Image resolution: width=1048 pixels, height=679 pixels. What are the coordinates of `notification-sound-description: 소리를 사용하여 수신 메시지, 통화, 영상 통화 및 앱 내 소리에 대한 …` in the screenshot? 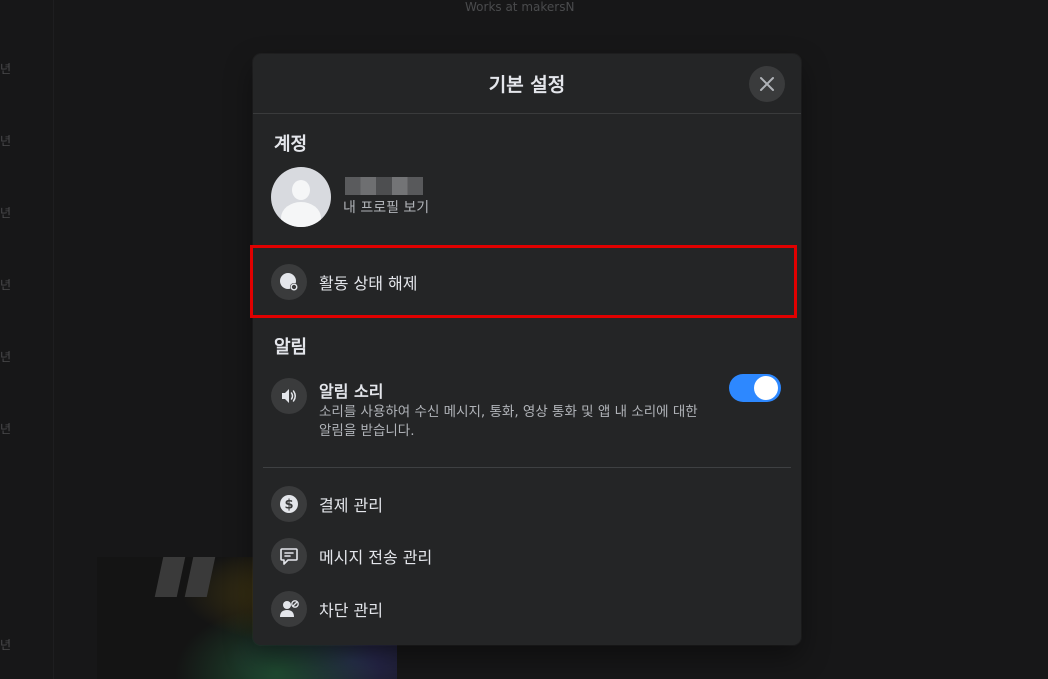 It's located at (508, 421).